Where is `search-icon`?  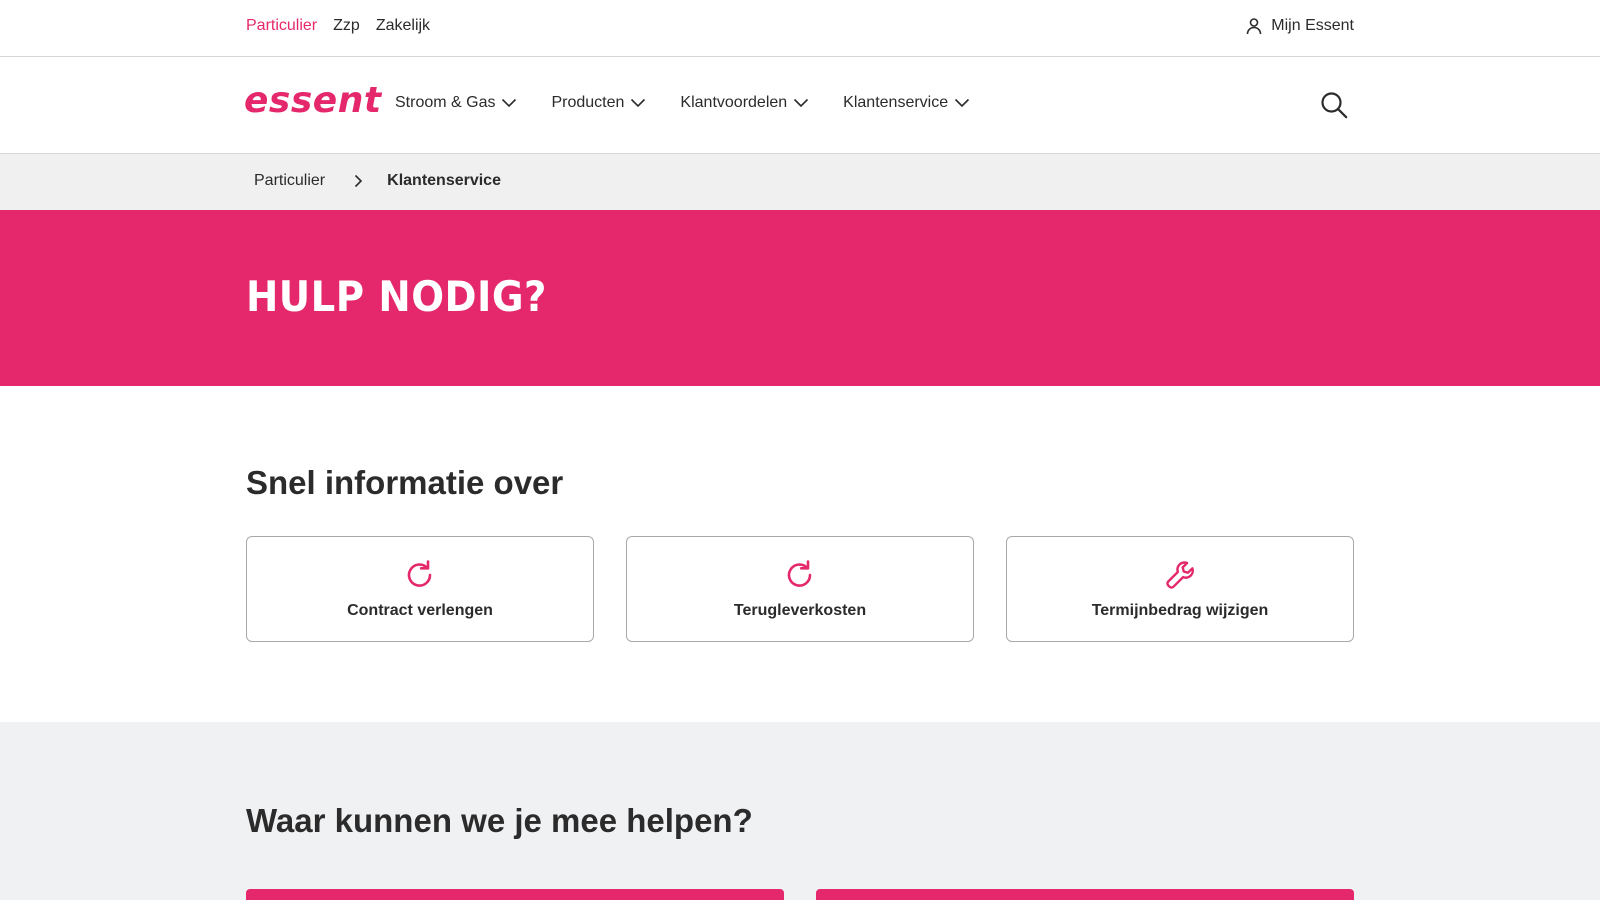 search-icon is located at coordinates (1334, 105).